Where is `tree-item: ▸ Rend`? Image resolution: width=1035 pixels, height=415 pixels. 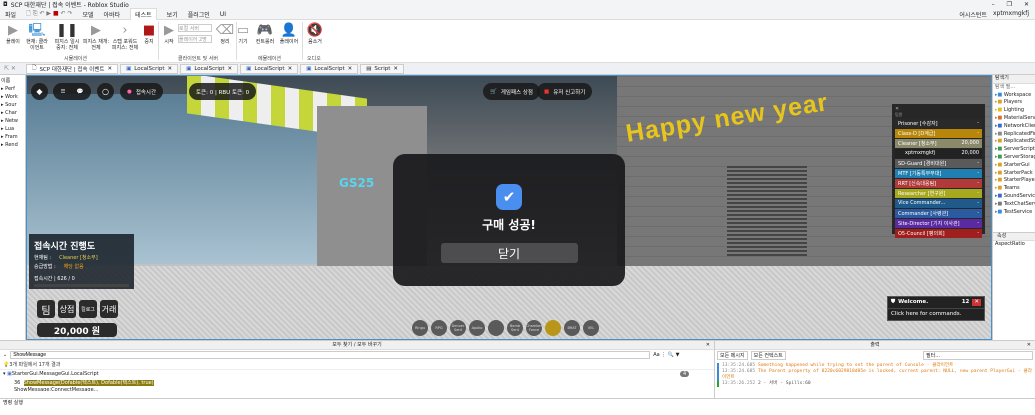
tree-item: ▸ Rend is located at coordinates (12, 145).